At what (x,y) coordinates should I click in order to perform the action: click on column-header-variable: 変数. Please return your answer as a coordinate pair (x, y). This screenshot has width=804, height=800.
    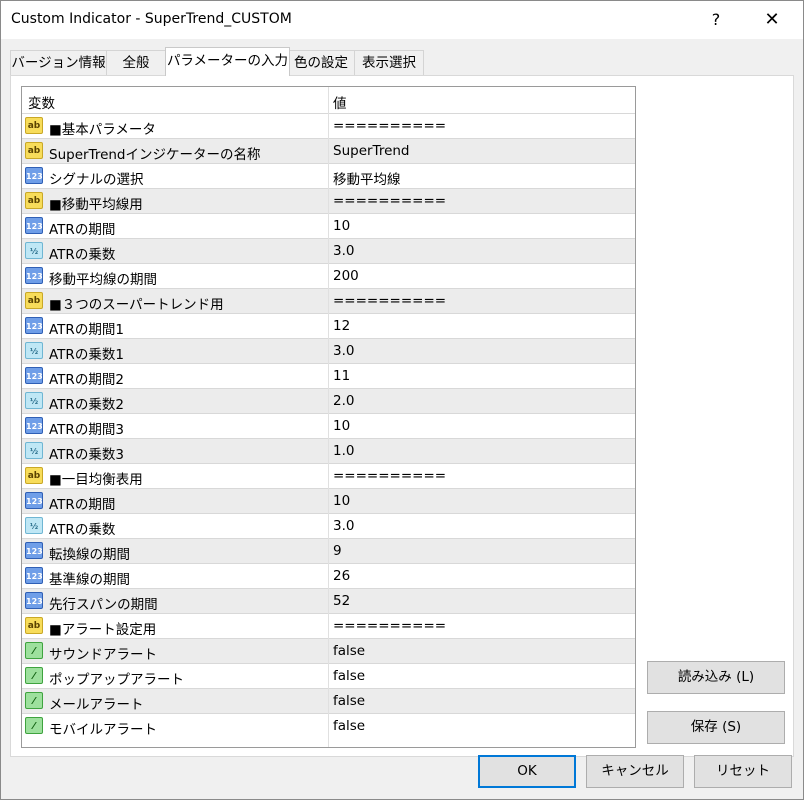
    Looking at the image, I should click on (41, 102).